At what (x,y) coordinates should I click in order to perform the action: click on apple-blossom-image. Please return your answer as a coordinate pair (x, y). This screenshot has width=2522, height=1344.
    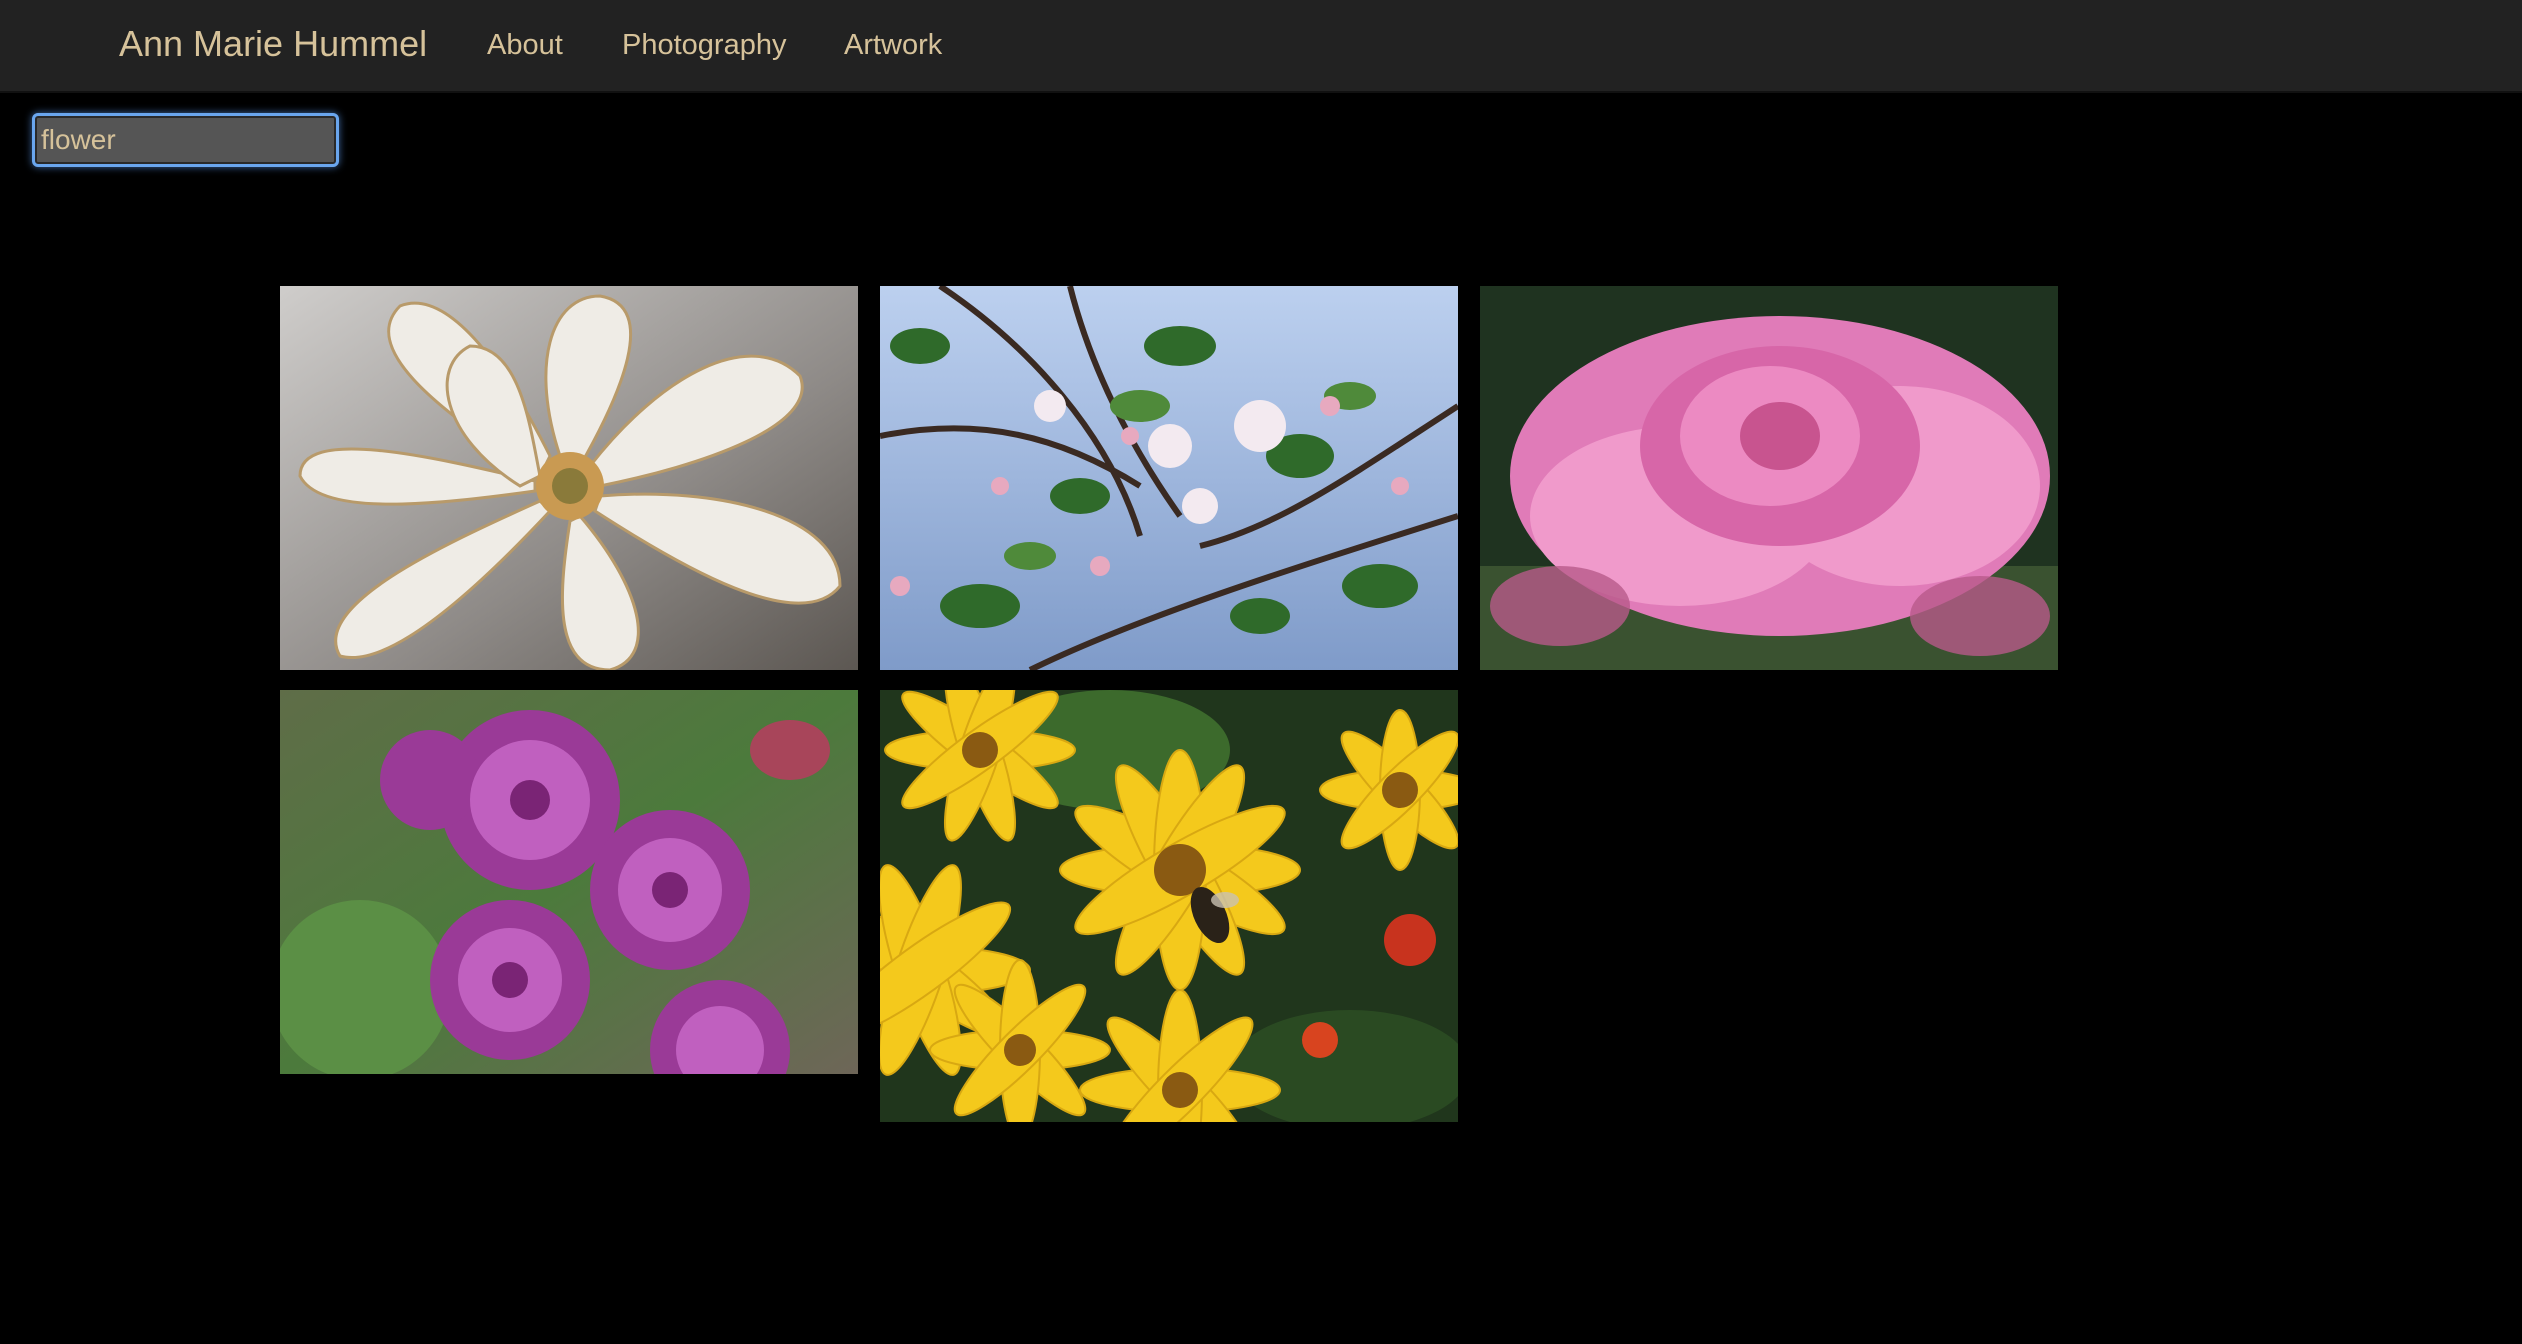
    Looking at the image, I should click on (1169, 478).